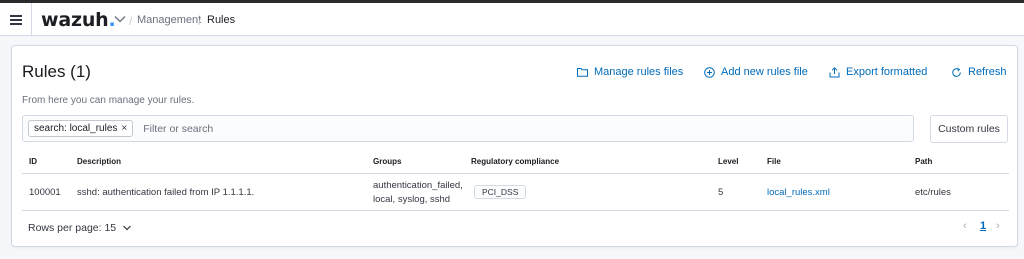 The height and width of the screenshot is (259, 1024). I want to click on rows-per-page-selector: Rows per page: 15, so click(80, 228).